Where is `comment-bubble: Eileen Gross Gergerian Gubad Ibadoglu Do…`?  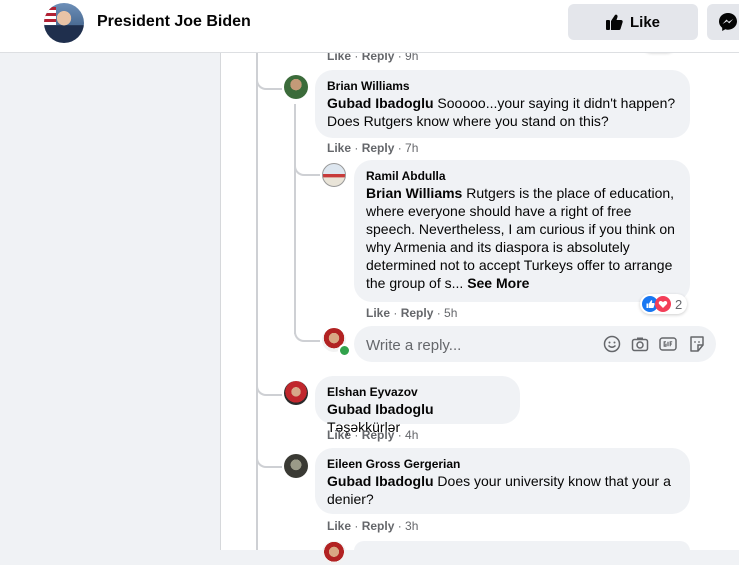 comment-bubble: Eileen Gross Gergerian Gubad Ibadoglu Do… is located at coordinates (502, 481).